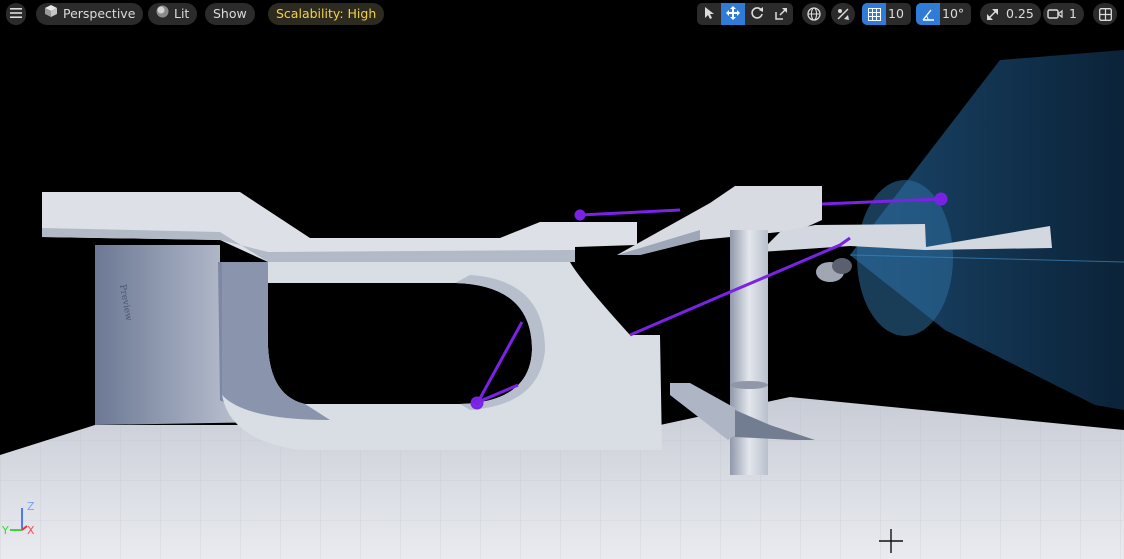  I want to click on lit-button: Lit, so click(173, 14).